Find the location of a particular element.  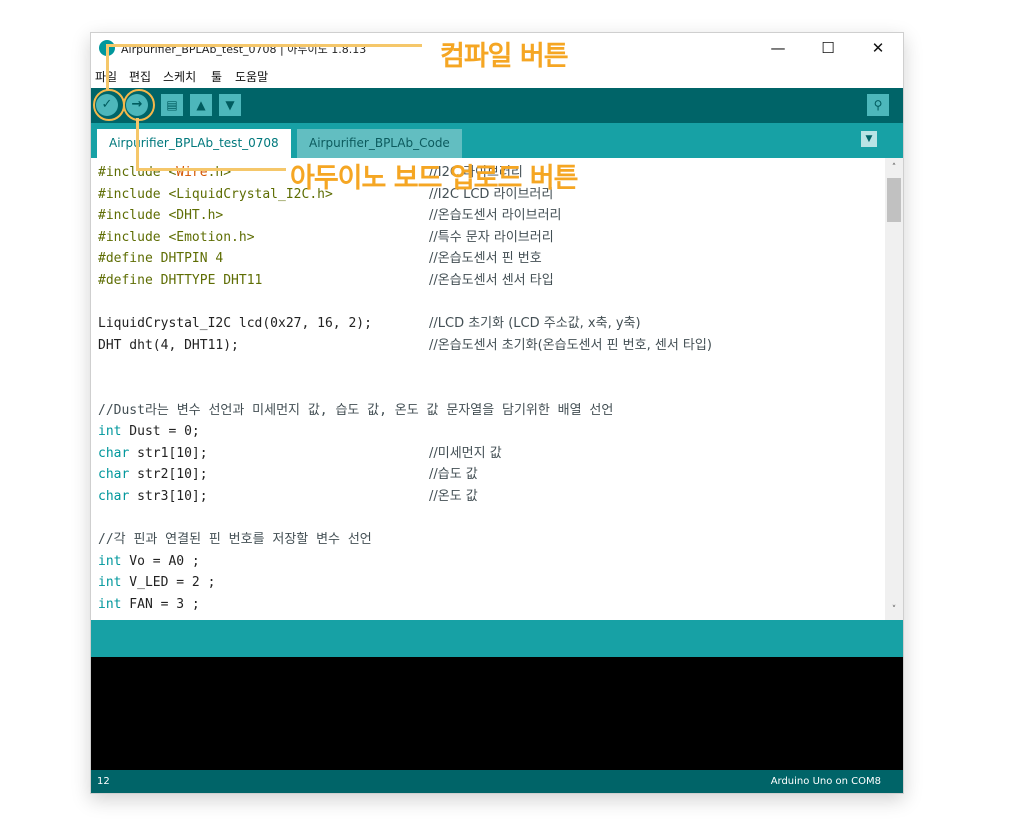

code-line: int Dust = 0; is located at coordinates (149, 432).